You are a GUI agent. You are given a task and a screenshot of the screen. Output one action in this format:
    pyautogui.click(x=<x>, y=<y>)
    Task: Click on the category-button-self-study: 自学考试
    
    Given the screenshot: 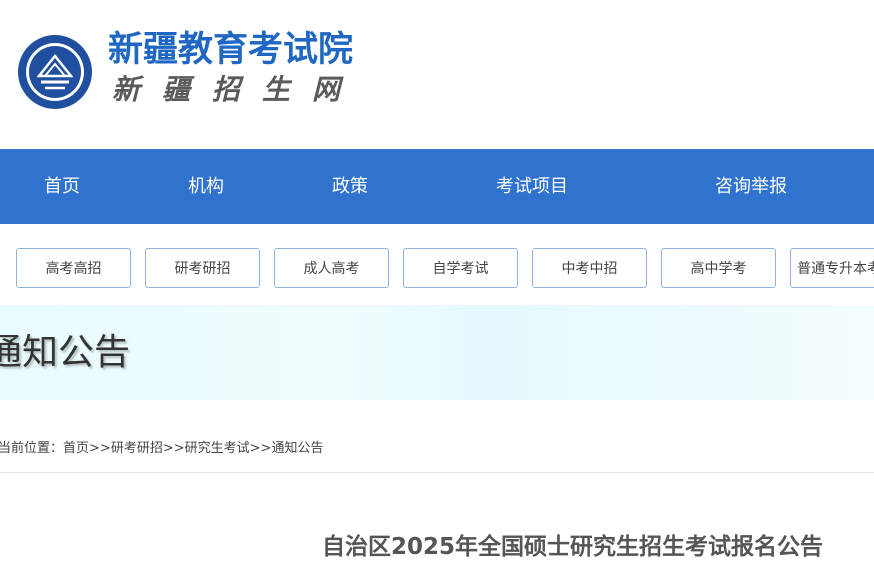 What is the action you would take?
    pyautogui.click(x=460, y=268)
    